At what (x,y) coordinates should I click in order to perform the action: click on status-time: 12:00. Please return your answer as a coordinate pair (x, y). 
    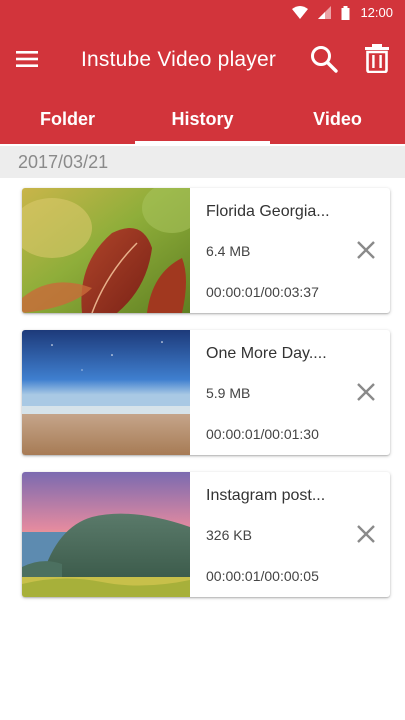
    Looking at the image, I should click on (376, 12).